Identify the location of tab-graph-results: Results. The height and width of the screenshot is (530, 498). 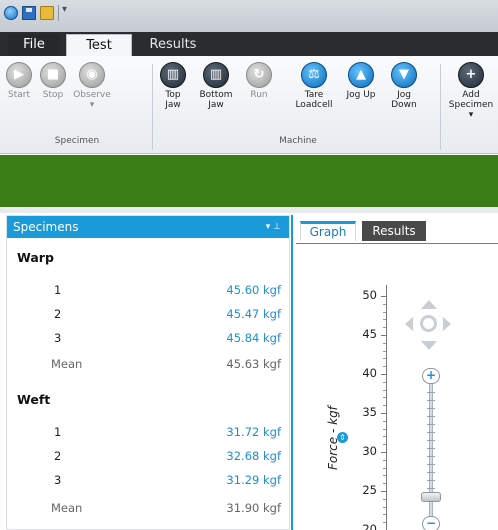
(394, 231).